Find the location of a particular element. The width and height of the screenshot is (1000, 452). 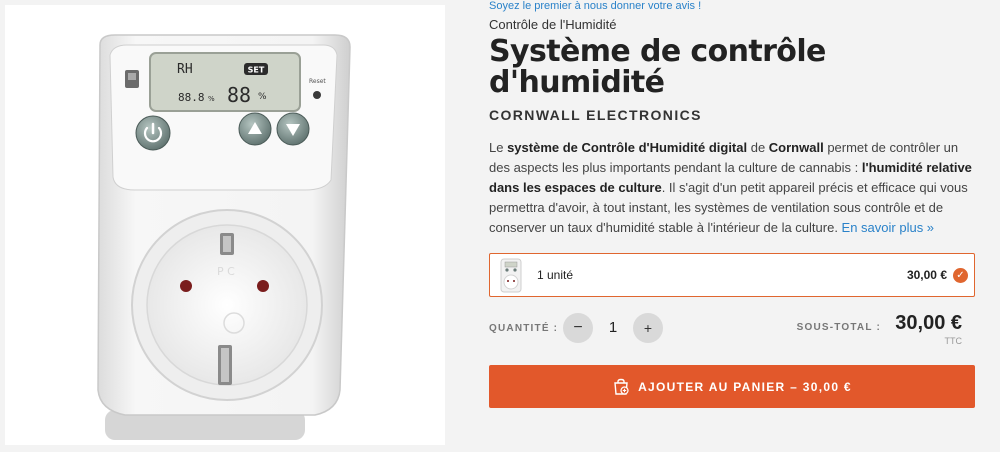

subtotal-label: SOUS-TOTAL : is located at coordinates (838, 327).